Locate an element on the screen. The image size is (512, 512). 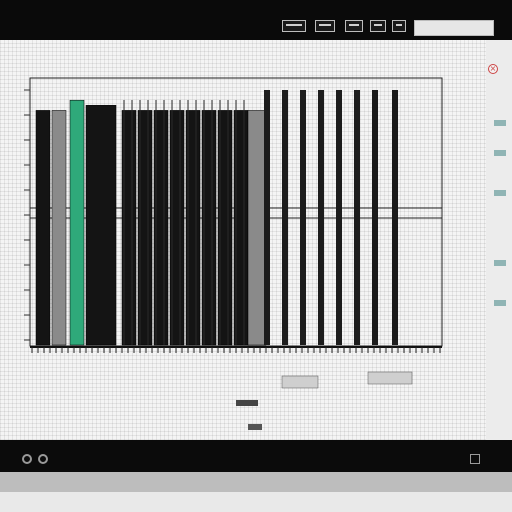
chevron-down-icon is located at coordinates (475, 459).